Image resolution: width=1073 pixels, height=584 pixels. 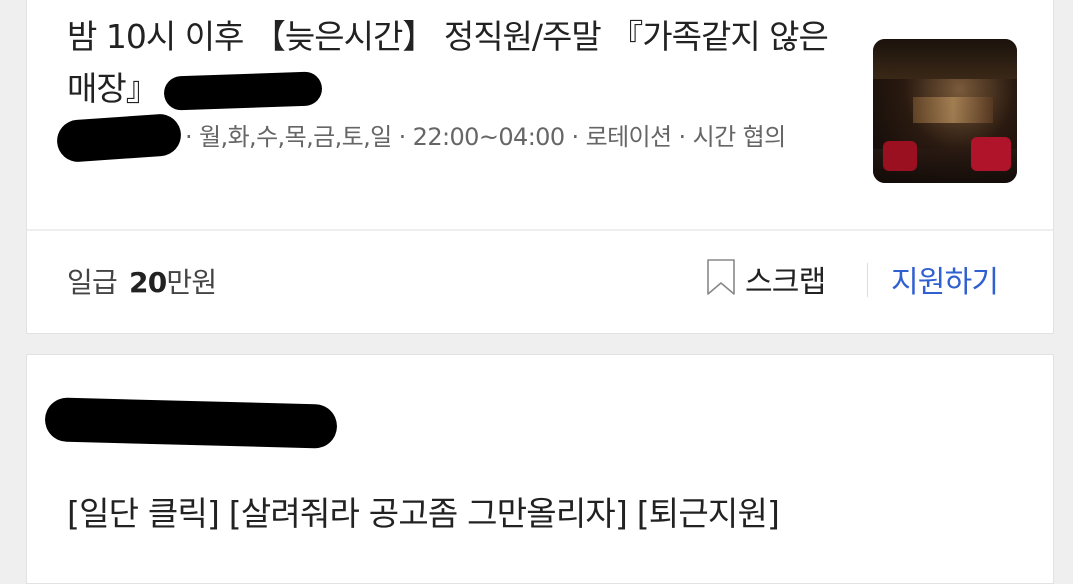 I want to click on redacted-location, so click(x=119, y=138).